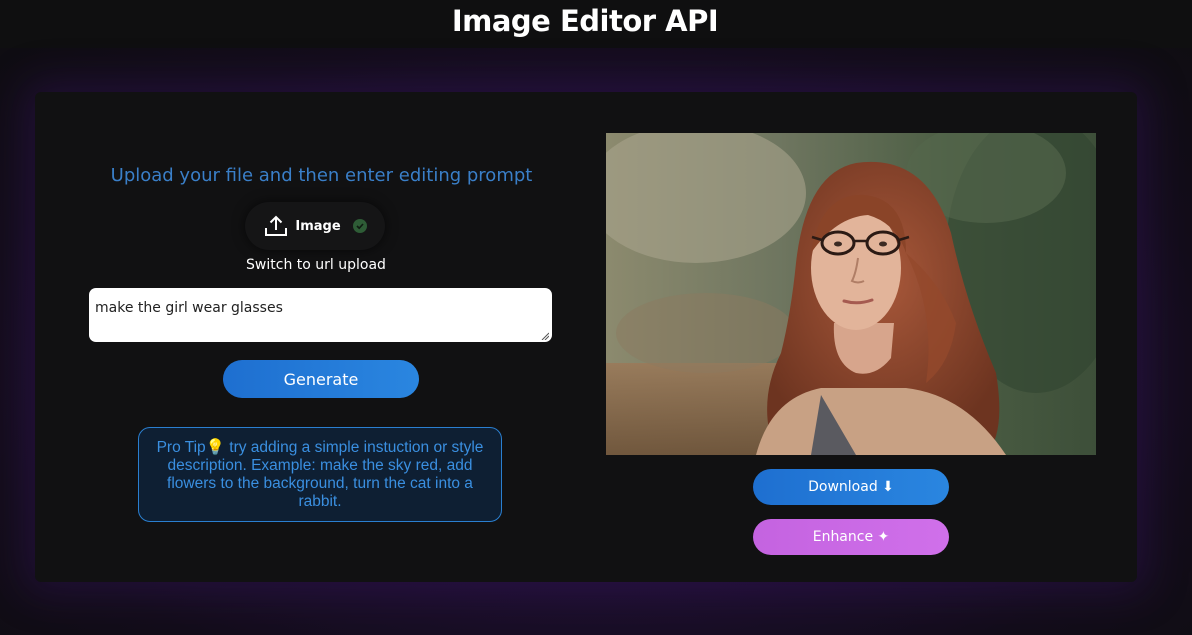 This screenshot has height=635, width=1192. I want to click on check-circle-icon, so click(359, 226).